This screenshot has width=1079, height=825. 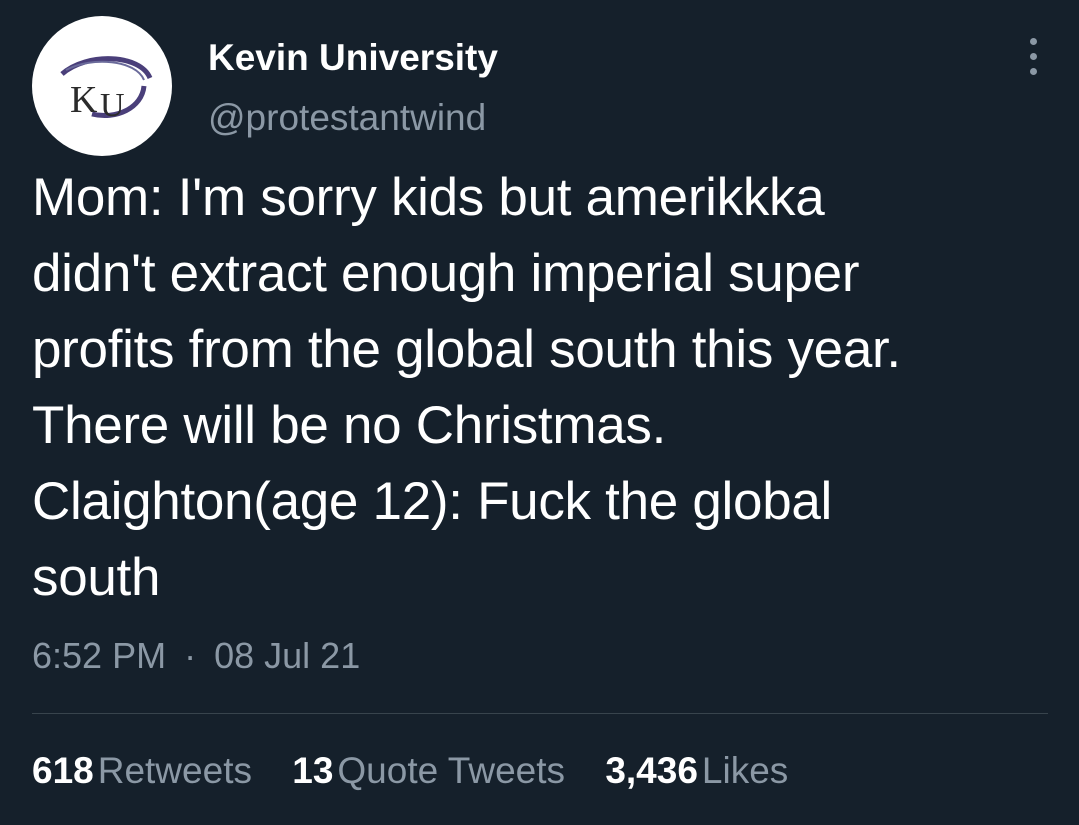 I want to click on retweets-count: 618, so click(x=63, y=770).